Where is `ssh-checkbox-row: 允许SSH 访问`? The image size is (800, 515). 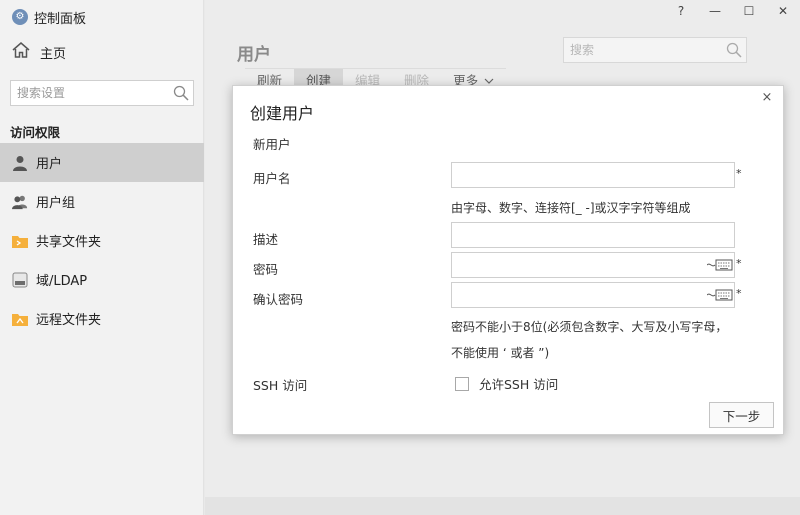
ssh-checkbox-row: 允许SSH 访问 is located at coordinates (506, 383).